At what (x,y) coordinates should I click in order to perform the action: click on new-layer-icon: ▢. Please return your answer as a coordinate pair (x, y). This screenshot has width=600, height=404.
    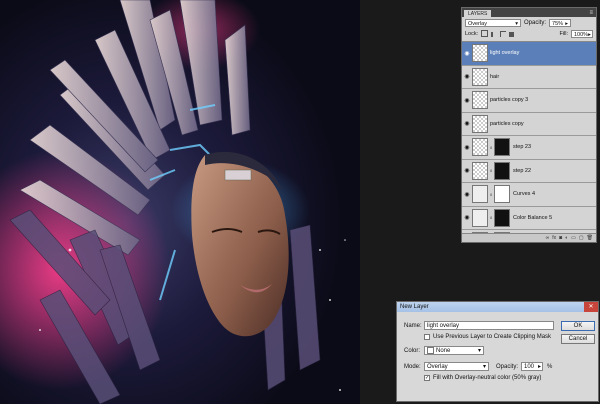
    Looking at the image, I should click on (581, 238).